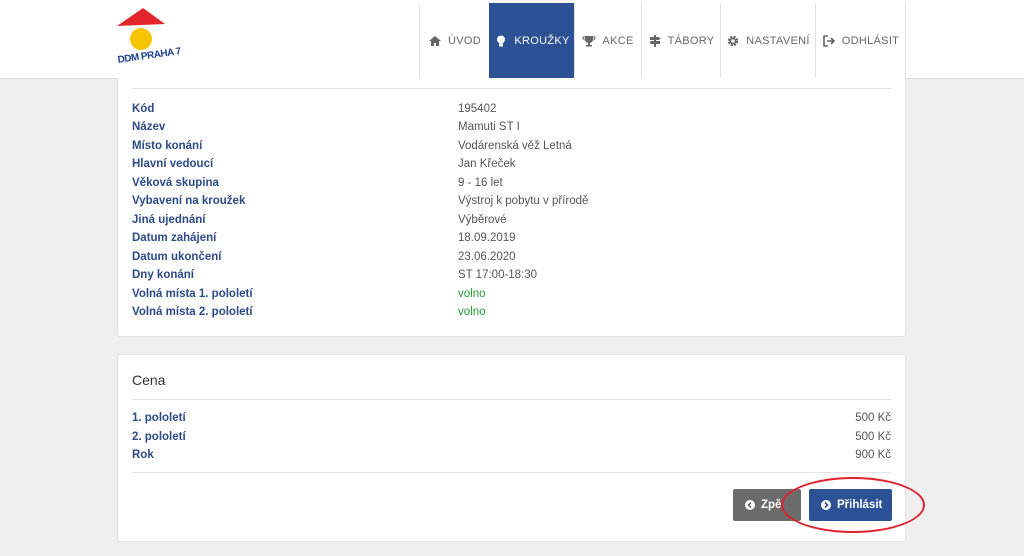 The image size is (1024, 556). What do you see at coordinates (435, 41) in the screenshot?
I see `home-icon` at bounding box center [435, 41].